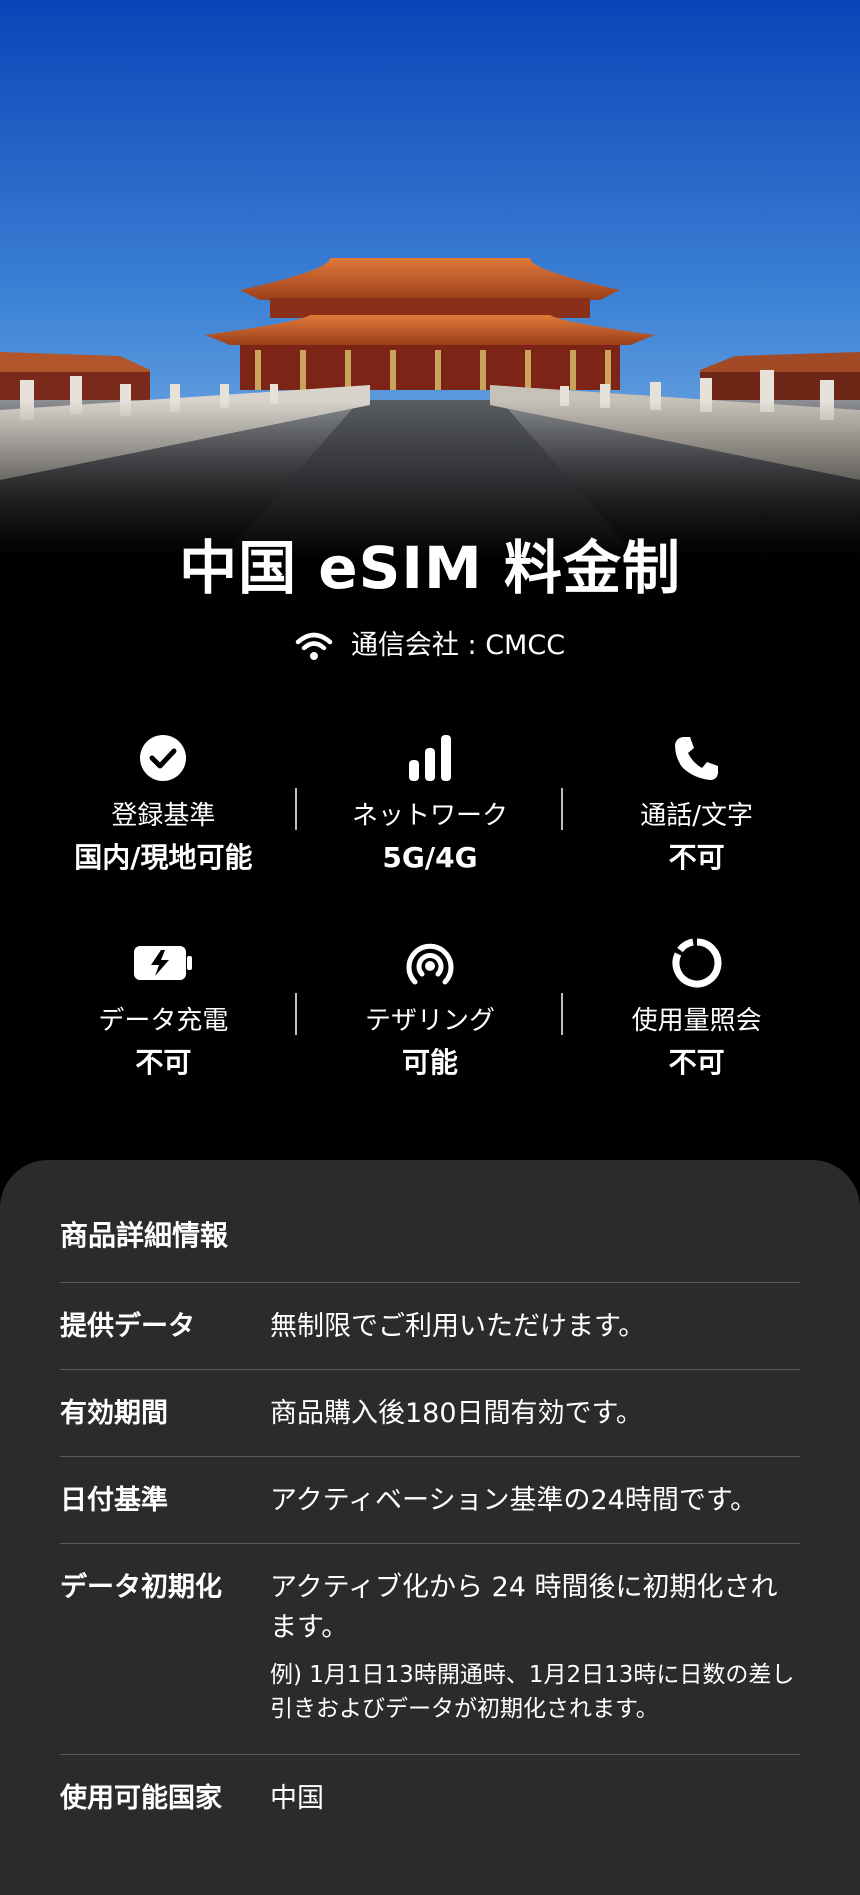 The width and height of the screenshot is (860, 1895). I want to click on row-label: 有効期間, so click(114, 1413).